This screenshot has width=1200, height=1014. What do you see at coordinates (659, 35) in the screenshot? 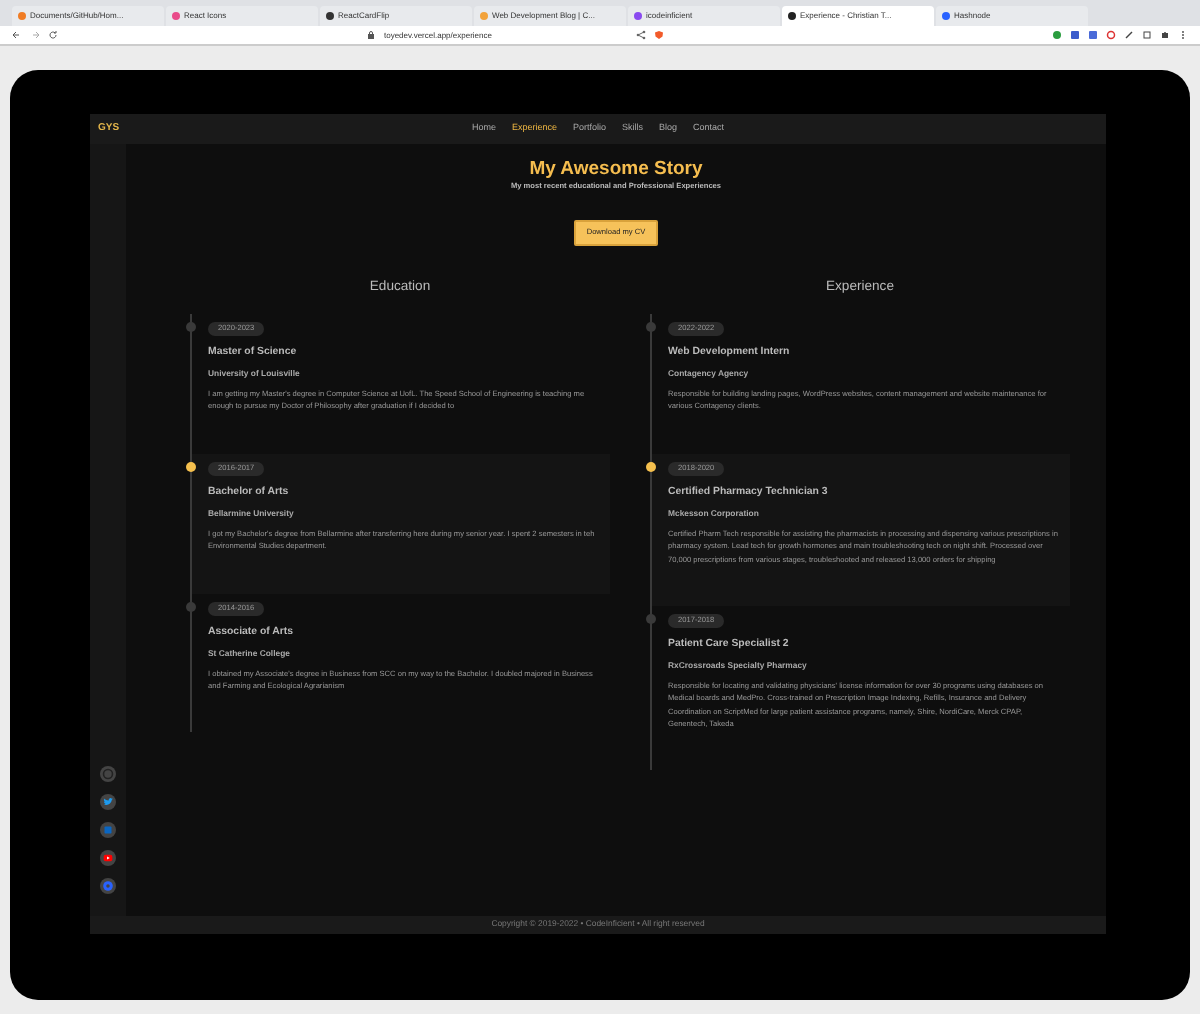
I see `shield-icon` at bounding box center [659, 35].